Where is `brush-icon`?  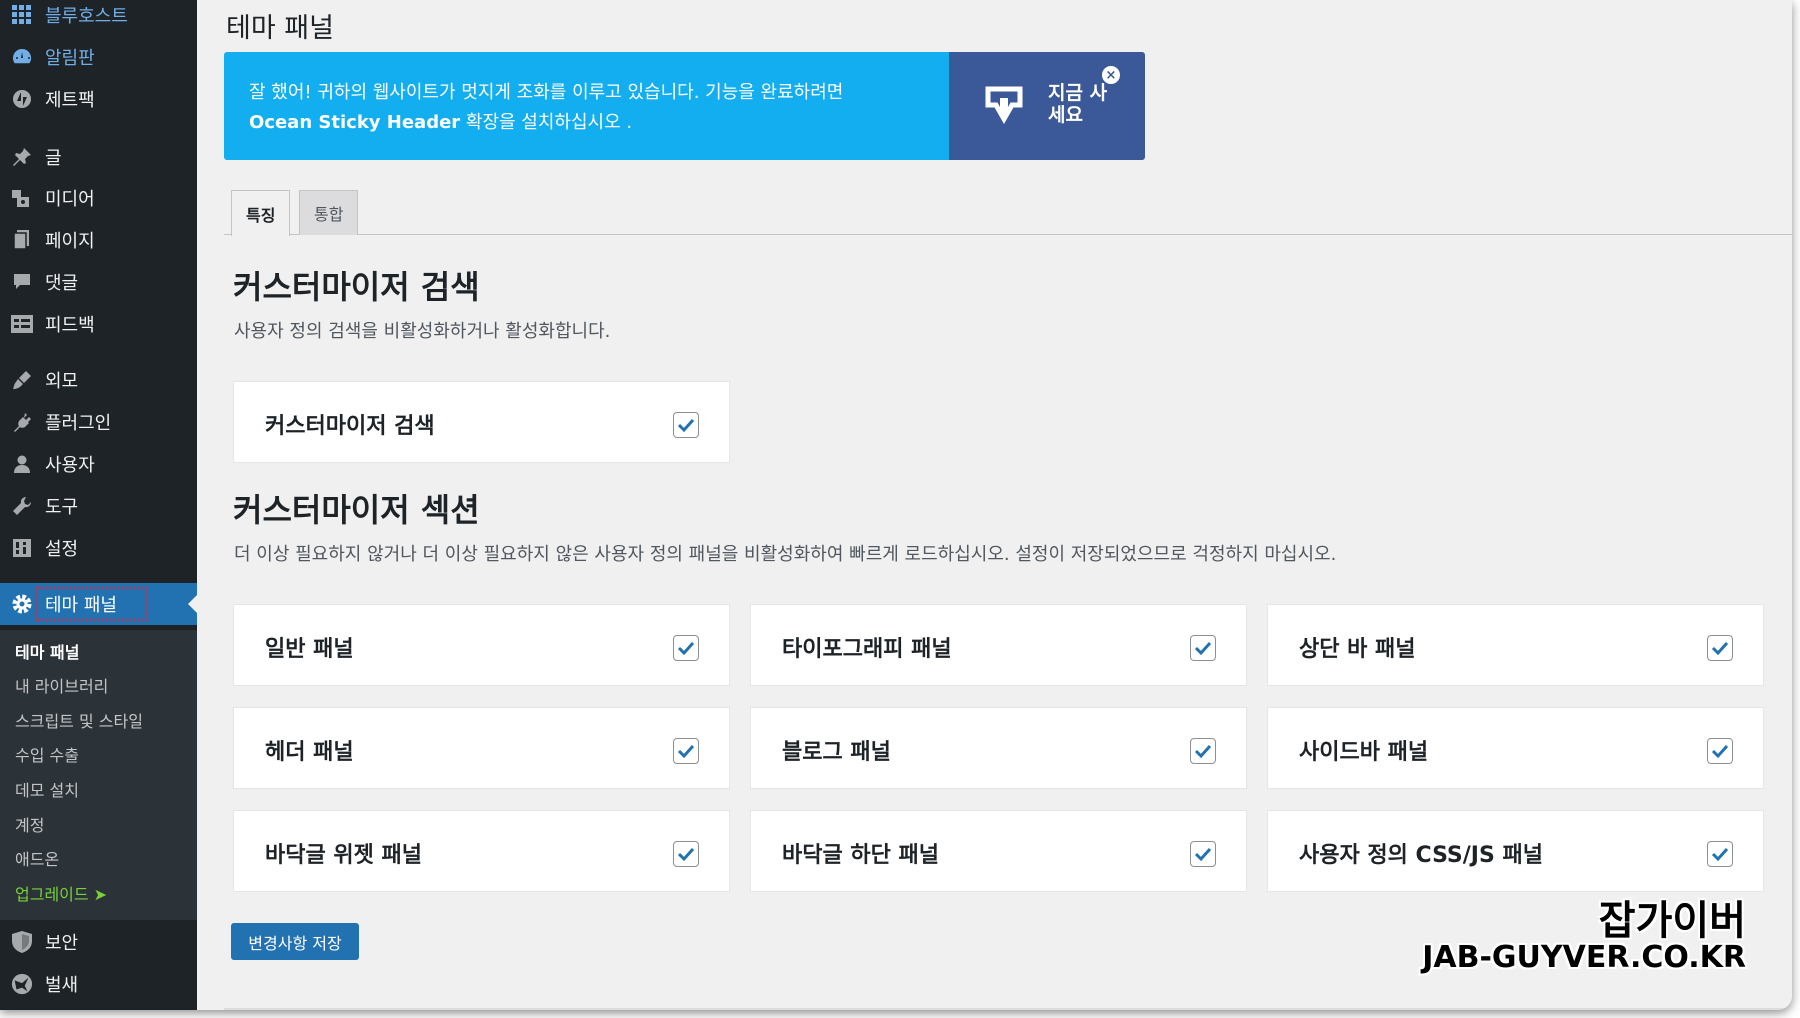
brush-icon is located at coordinates (22, 380).